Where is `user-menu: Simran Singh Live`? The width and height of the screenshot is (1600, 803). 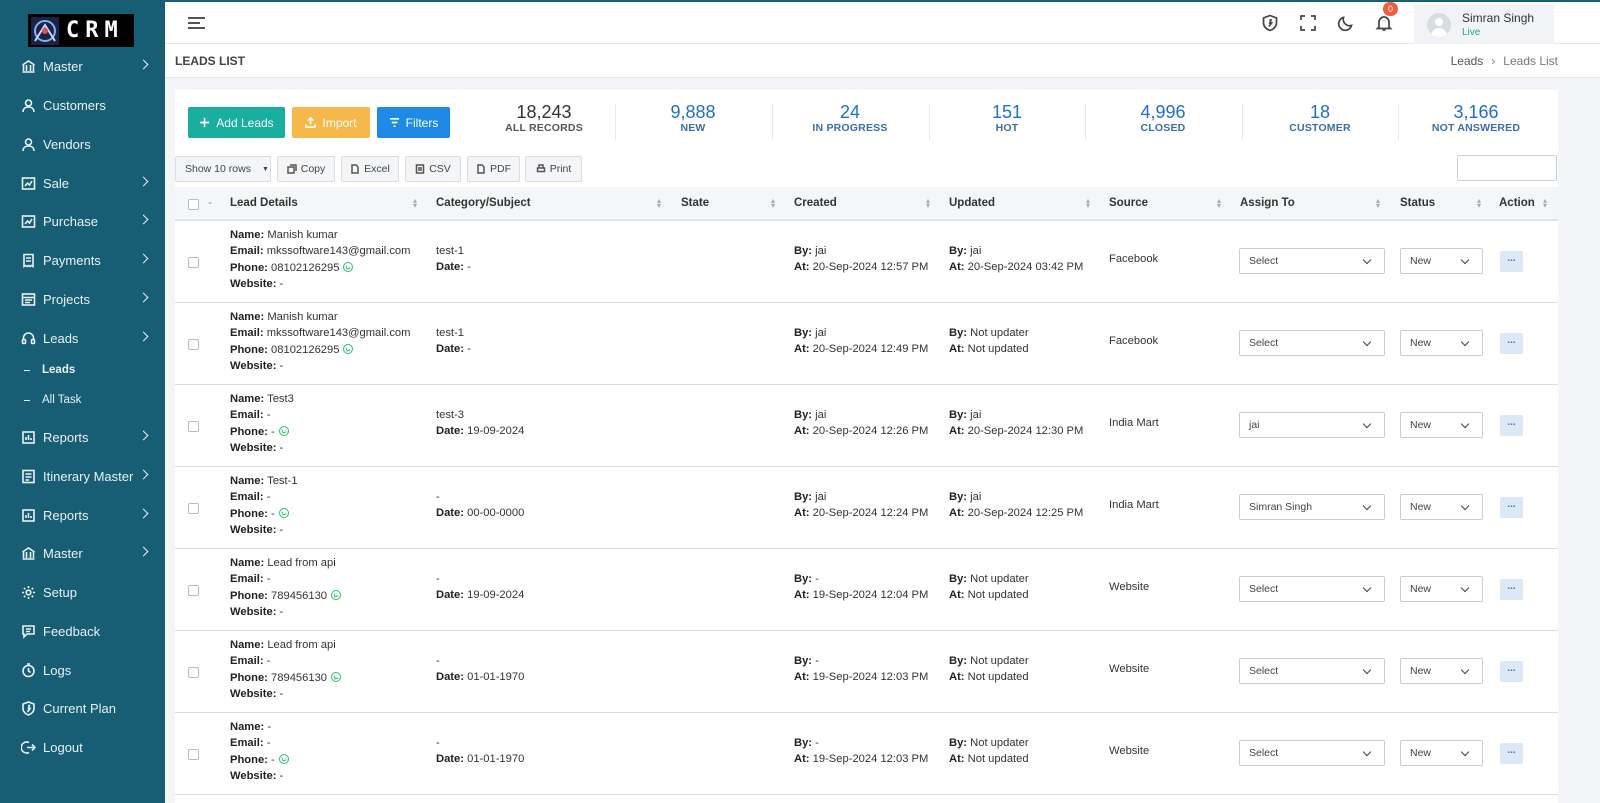 user-menu: Simran Singh Live is located at coordinates (1484, 24).